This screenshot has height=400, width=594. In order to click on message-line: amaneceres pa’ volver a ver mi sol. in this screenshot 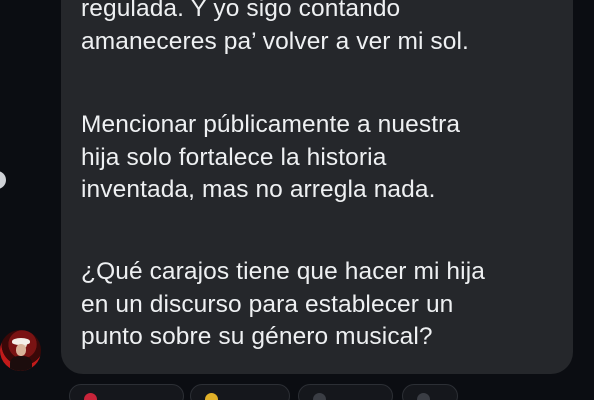, I will do `click(275, 41)`.